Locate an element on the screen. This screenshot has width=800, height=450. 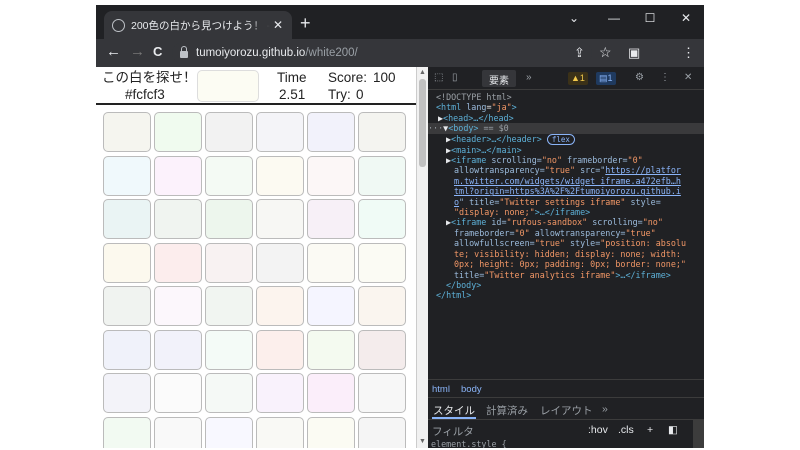
dom-line: </html> is located at coordinates (566, 295).